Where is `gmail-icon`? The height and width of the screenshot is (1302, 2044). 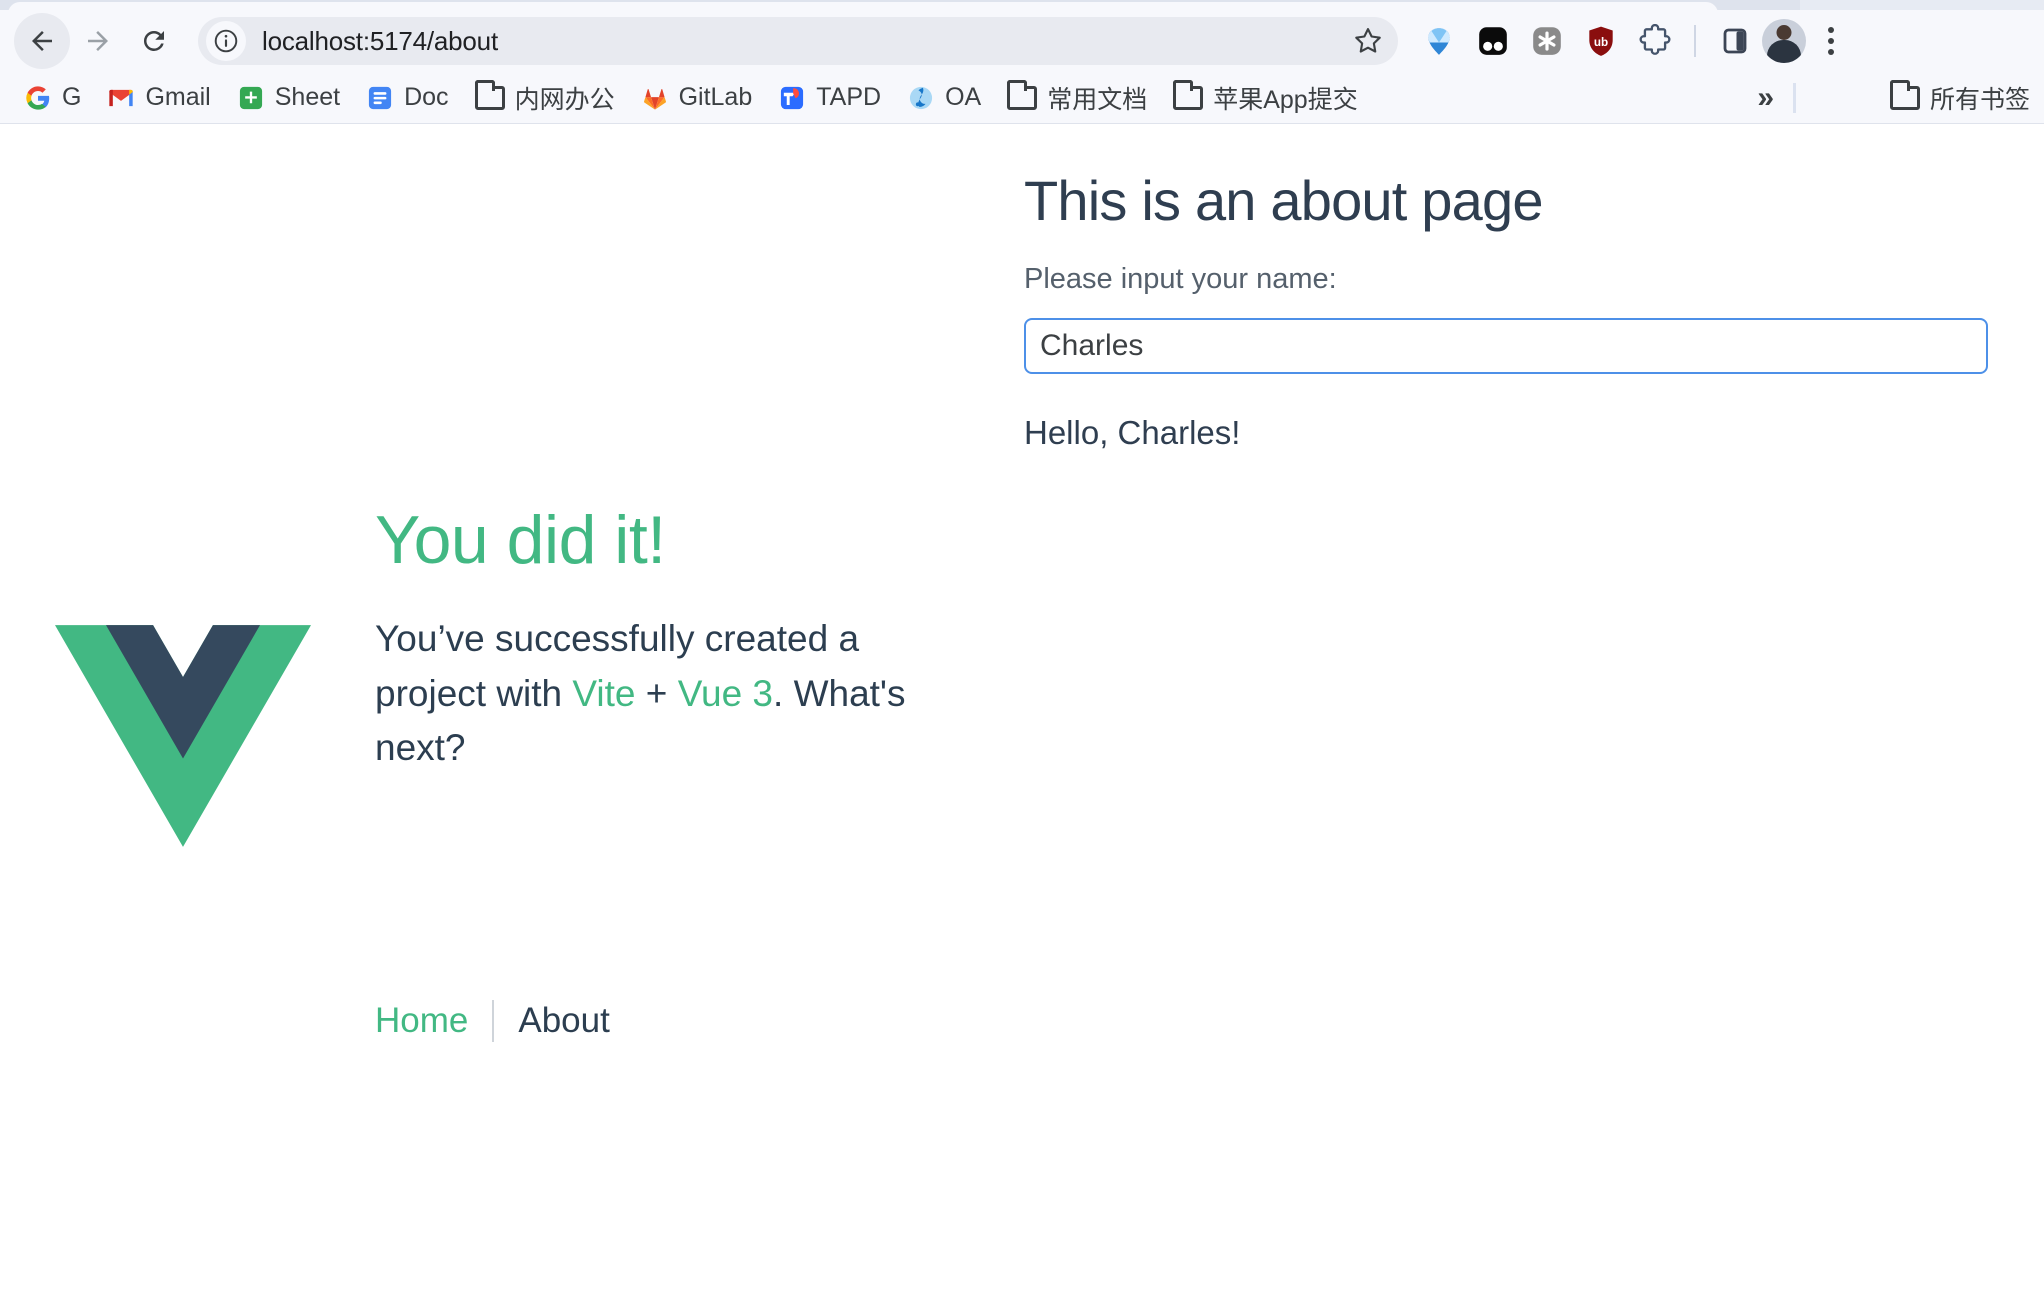 gmail-icon is located at coordinates (121, 97).